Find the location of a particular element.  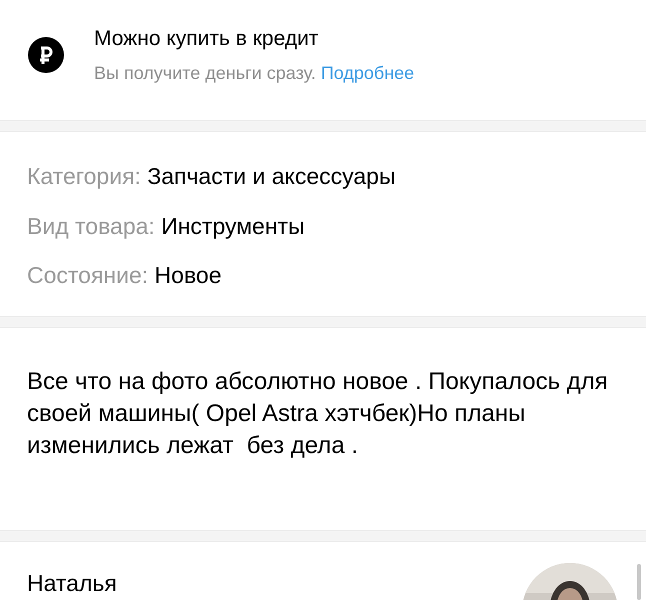

param-label: Вид товара: is located at coordinates (91, 225).